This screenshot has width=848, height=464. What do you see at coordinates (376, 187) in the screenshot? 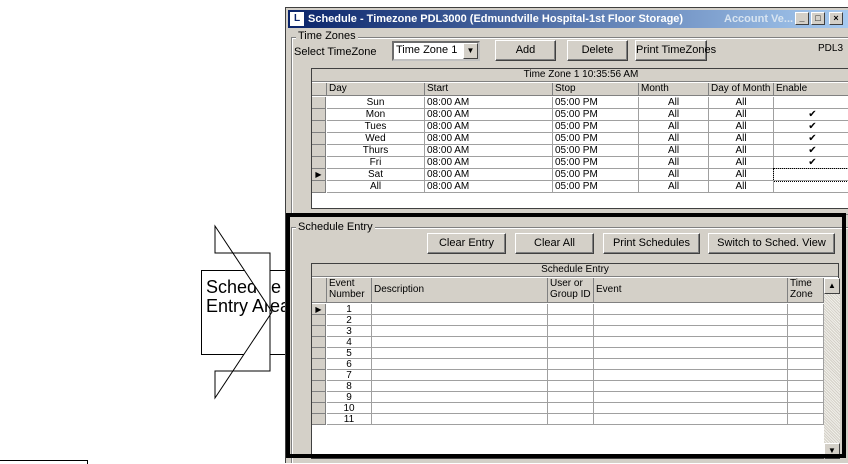
I see `timezone-cell-day: All` at bounding box center [376, 187].